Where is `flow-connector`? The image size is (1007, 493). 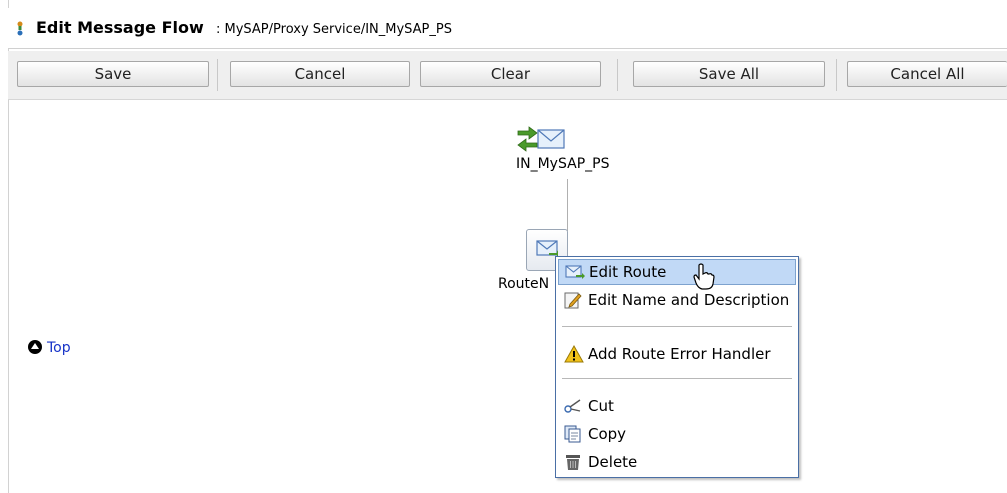
flow-connector is located at coordinates (567, 205).